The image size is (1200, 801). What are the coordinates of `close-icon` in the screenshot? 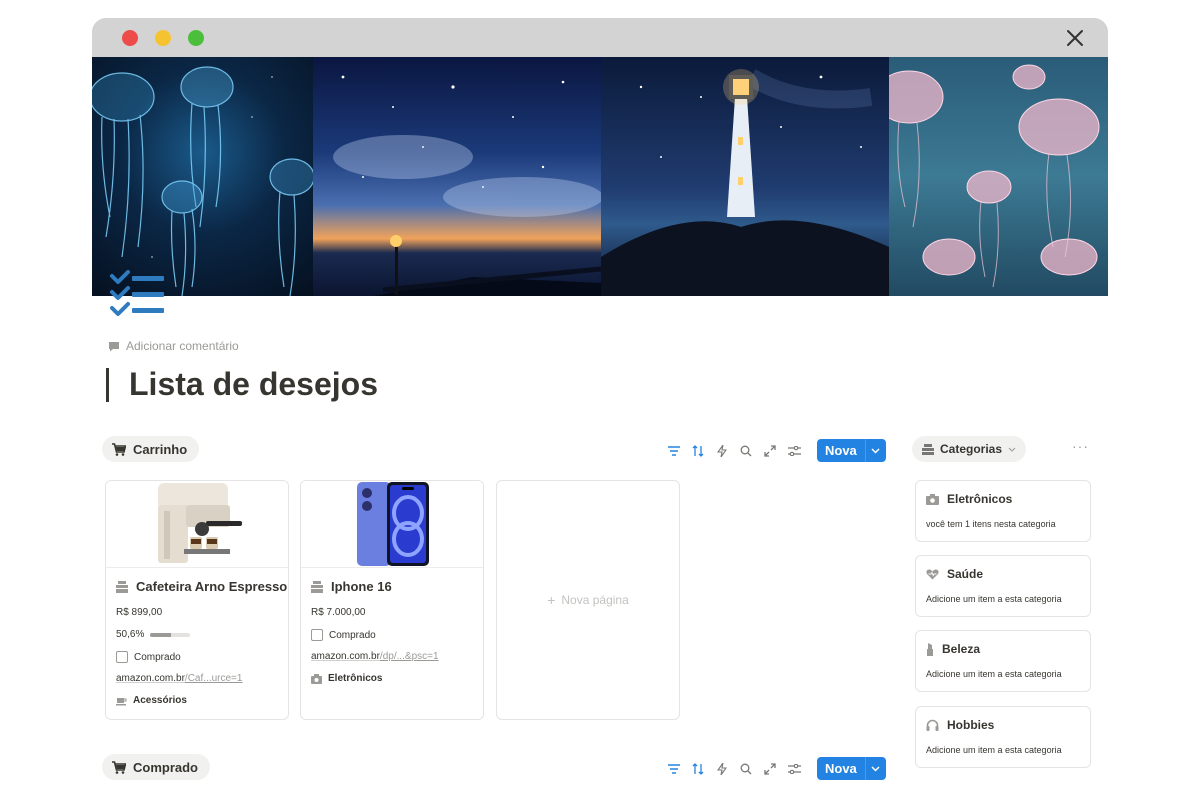 It's located at (1075, 38).